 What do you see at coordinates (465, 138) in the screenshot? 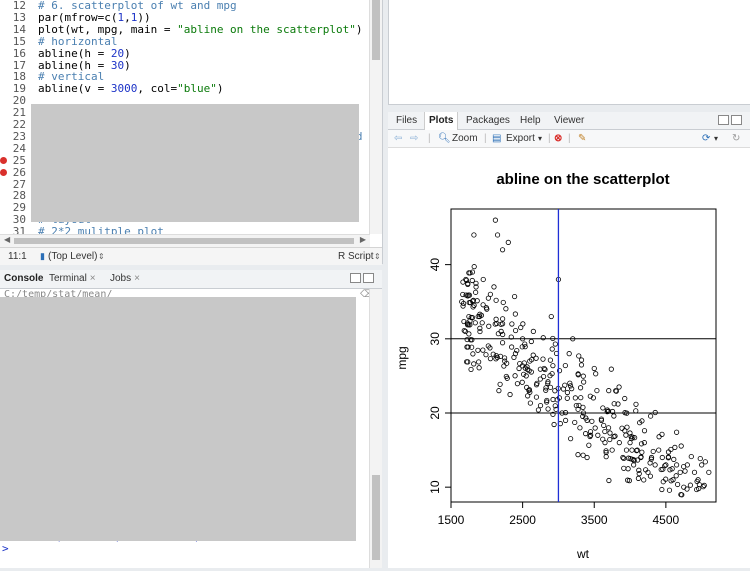
I see `zoom-button: Zoom` at bounding box center [465, 138].